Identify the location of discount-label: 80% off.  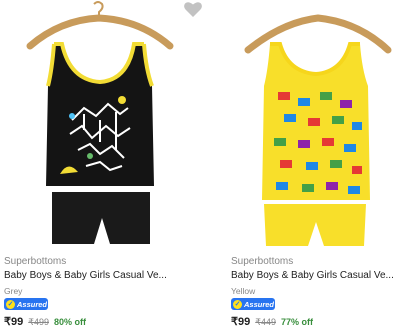
(69, 322).